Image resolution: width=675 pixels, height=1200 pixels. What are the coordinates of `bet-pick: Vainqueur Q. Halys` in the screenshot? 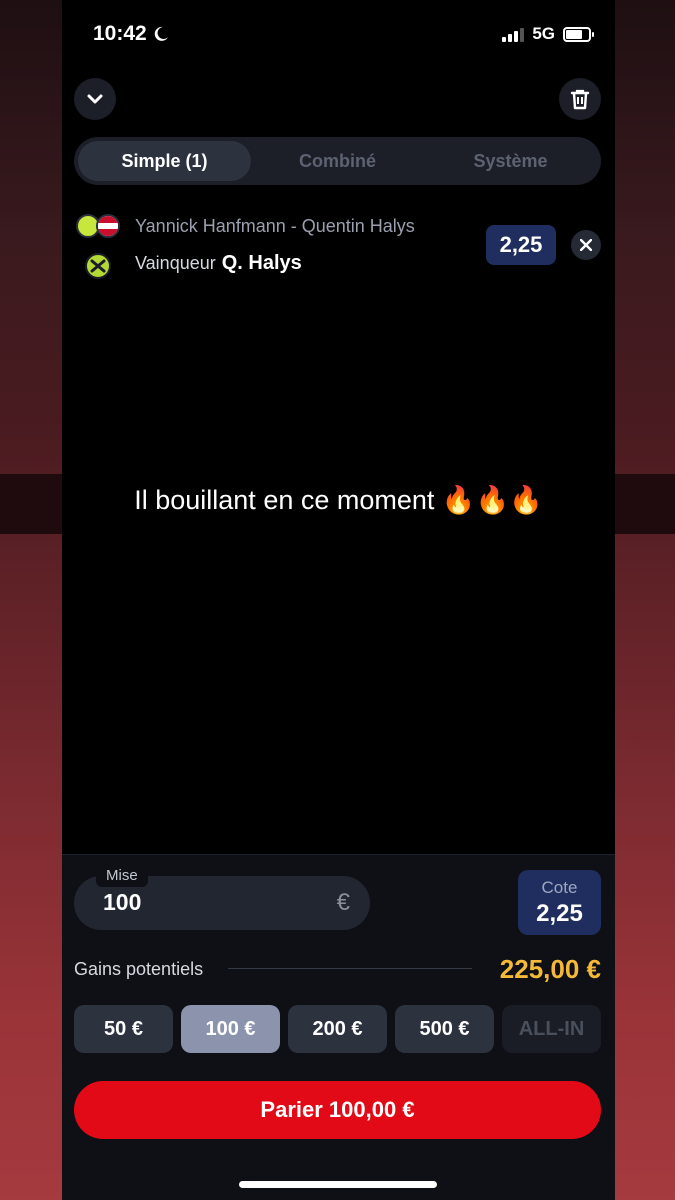 It's located at (218, 263).